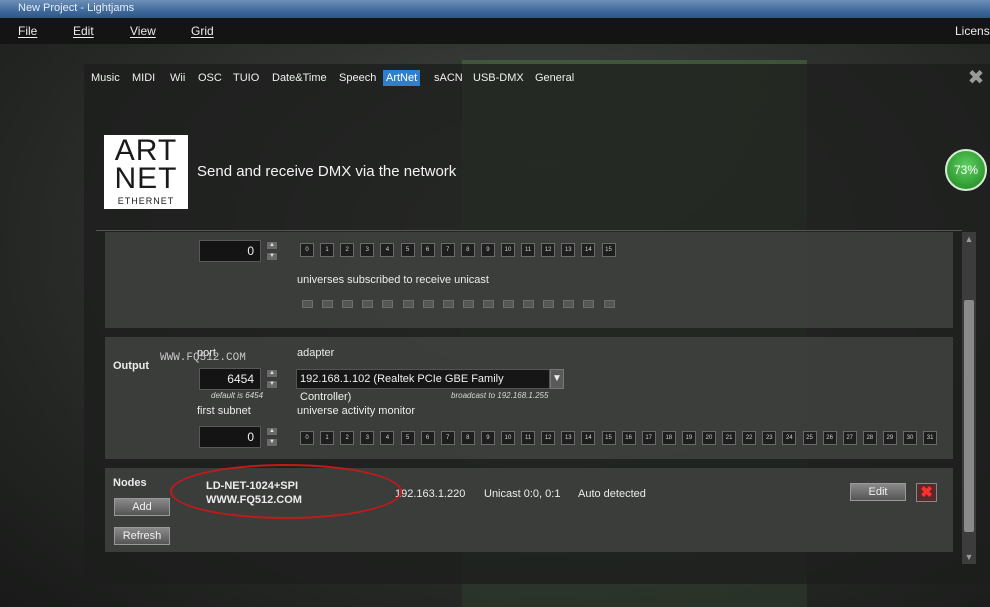 The height and width of the screenshot is (607, 990). Describe the element at coordinates (407, 438) in the screenshot. I see `output-universe-box-5: 5` at that location.